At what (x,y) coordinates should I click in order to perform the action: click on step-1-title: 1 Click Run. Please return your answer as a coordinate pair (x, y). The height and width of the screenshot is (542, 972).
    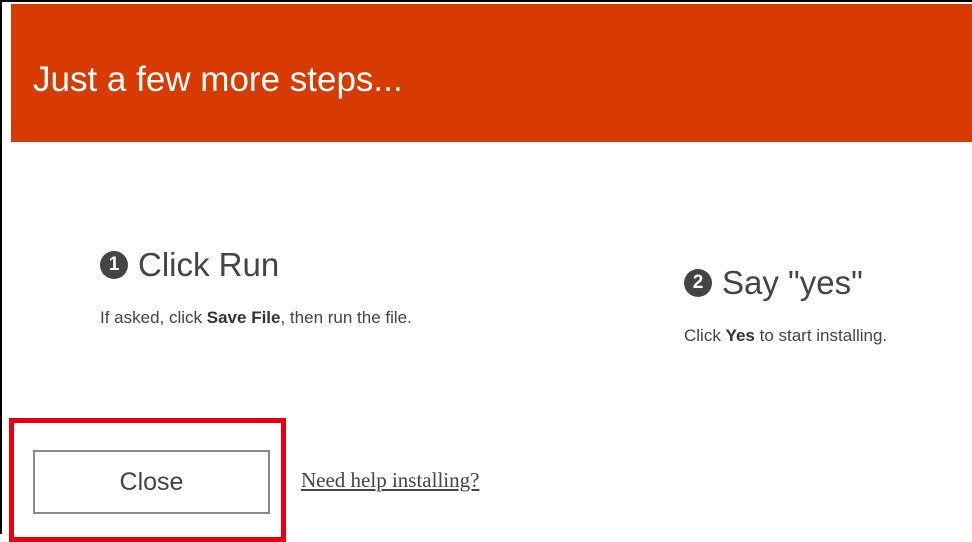
    Looking at the image, I should click on (256, 265).